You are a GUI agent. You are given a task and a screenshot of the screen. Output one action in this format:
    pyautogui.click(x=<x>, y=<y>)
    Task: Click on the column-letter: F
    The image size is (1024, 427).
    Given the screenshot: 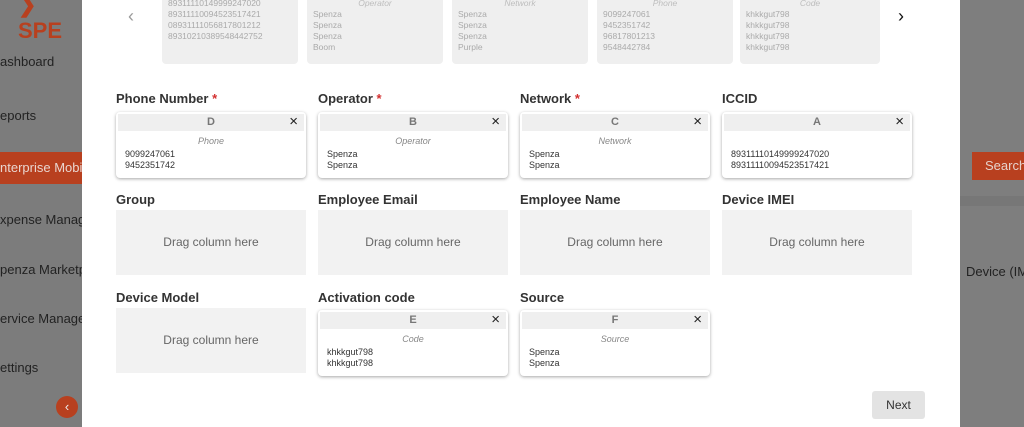 What is the action you would take?
    pyautogui.click(x=615, y=320)
    